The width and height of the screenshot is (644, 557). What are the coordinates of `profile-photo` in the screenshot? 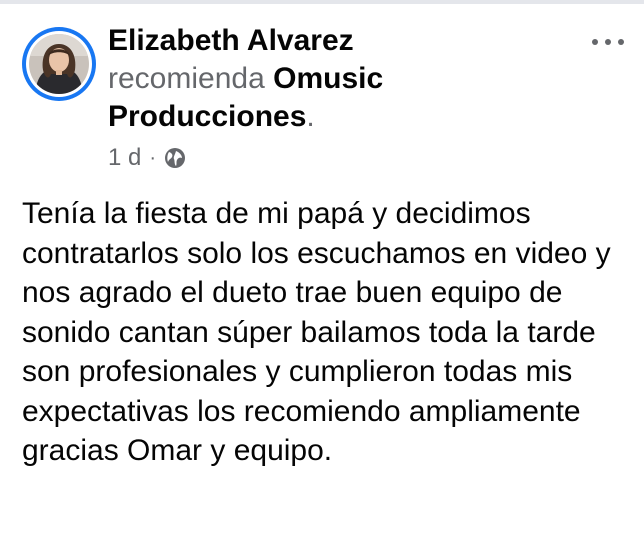 It's located at (59, 64).